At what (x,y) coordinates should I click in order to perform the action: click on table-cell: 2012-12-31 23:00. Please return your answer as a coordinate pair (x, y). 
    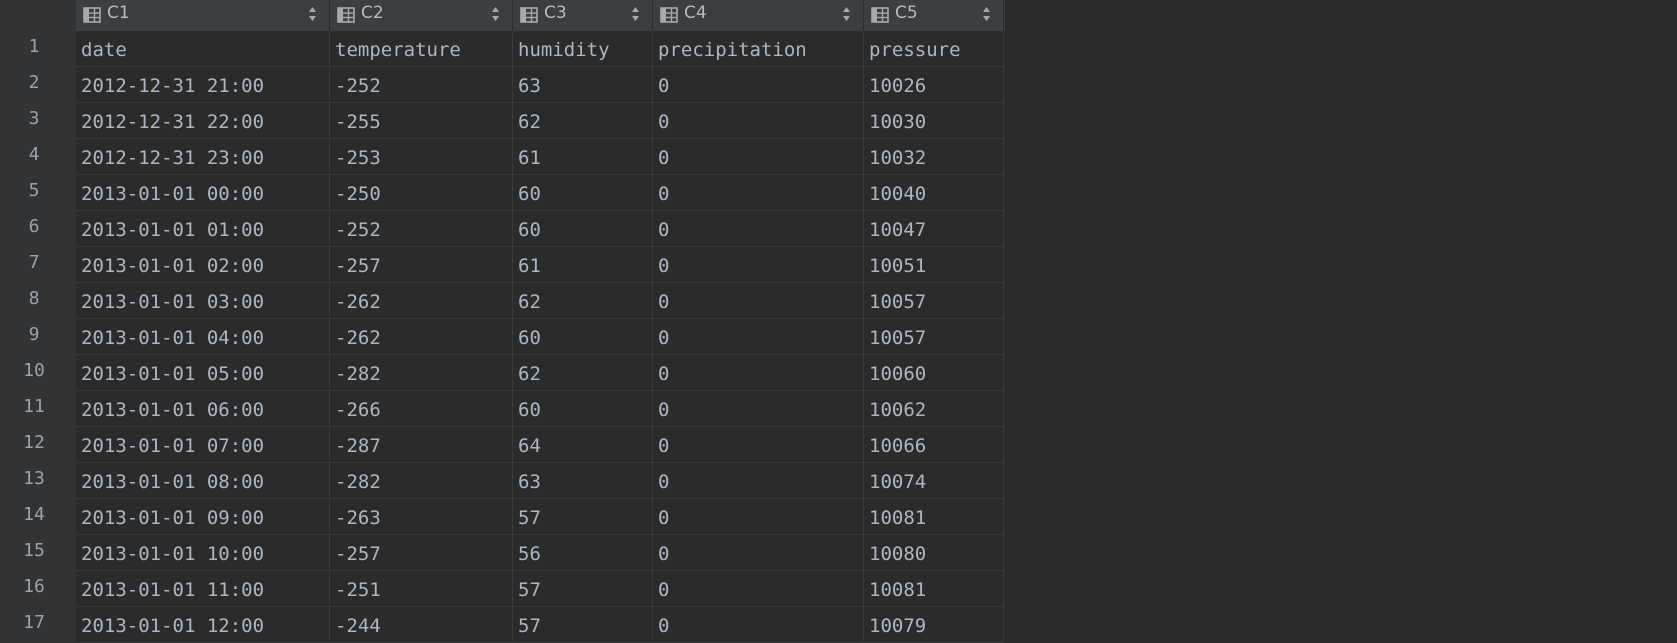
    Looking at the image, I should click on (203, 157).